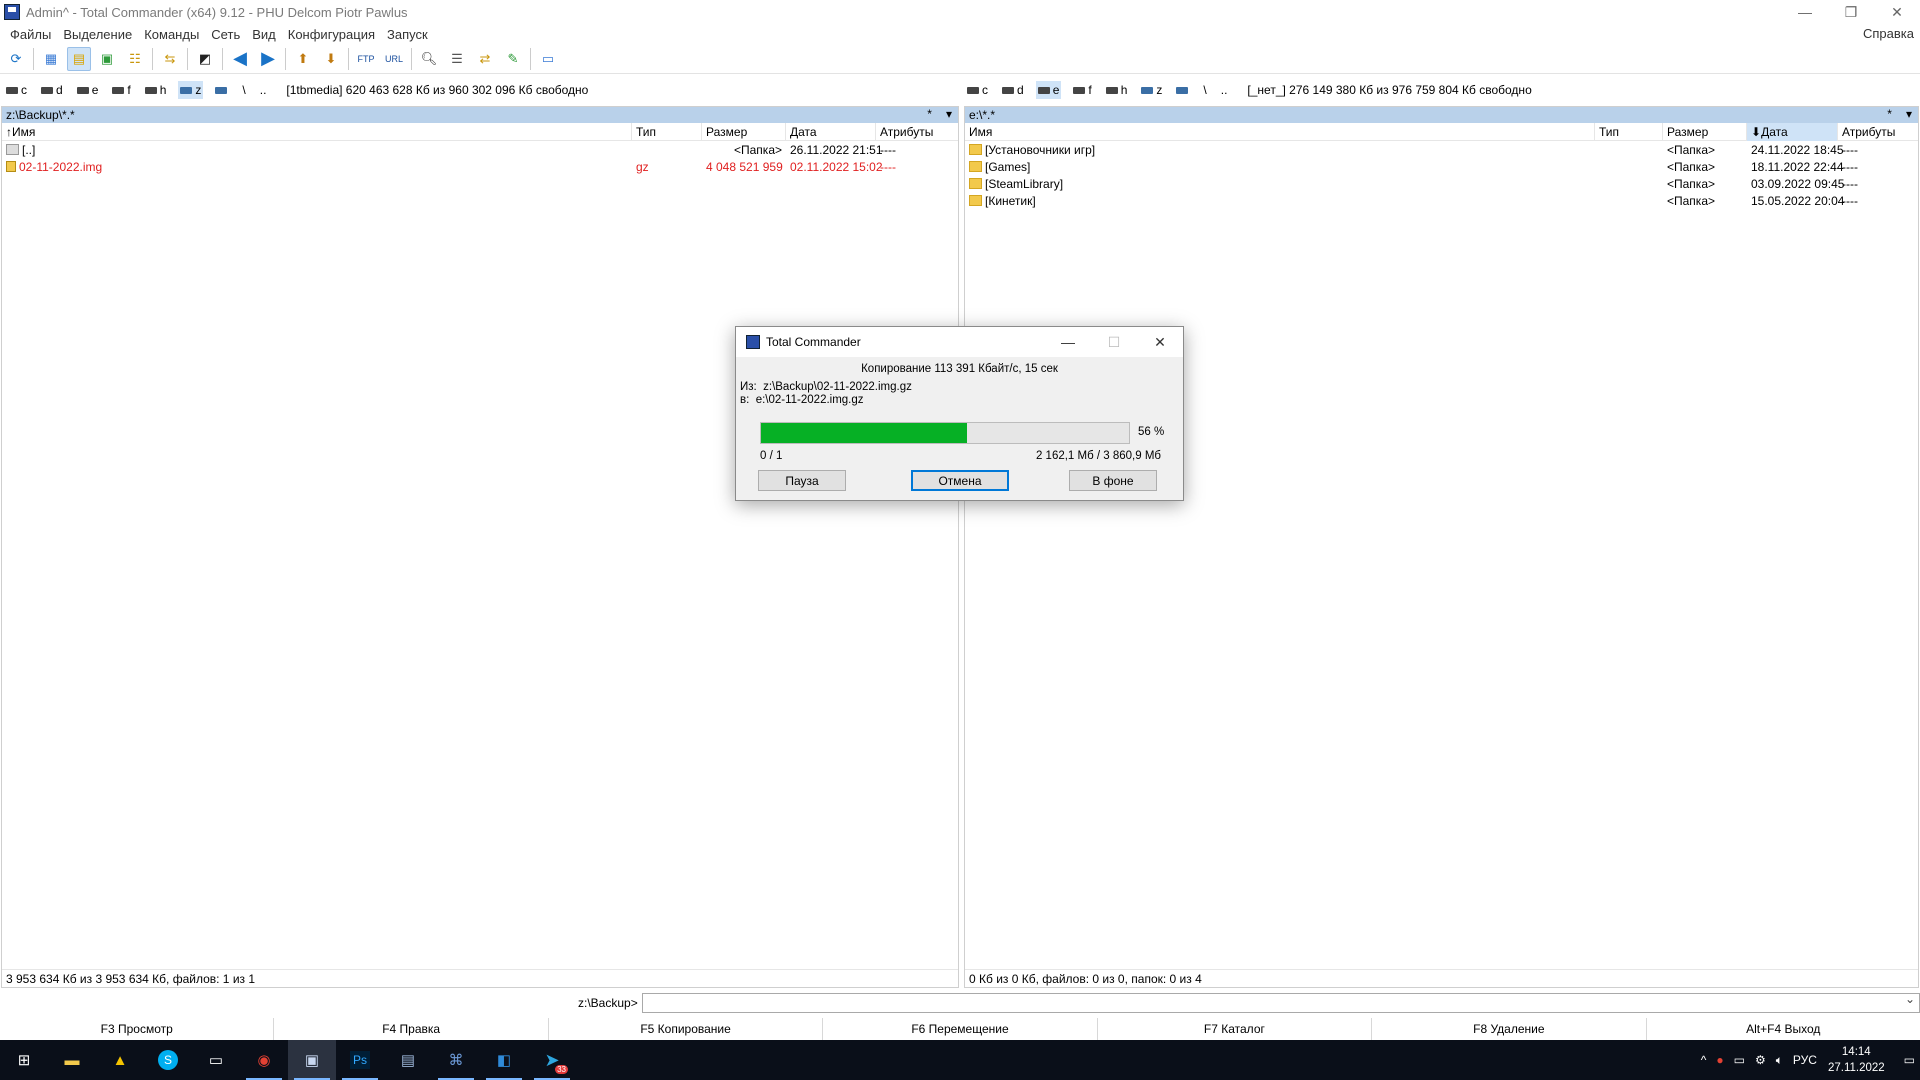 The width and height of the screenshot is (1920, 1080). What do you see at coordinates (1719, 1060) in the screenshot?
I see `chrome-tray-icon: ●` at bounding box center [1719, 1060].